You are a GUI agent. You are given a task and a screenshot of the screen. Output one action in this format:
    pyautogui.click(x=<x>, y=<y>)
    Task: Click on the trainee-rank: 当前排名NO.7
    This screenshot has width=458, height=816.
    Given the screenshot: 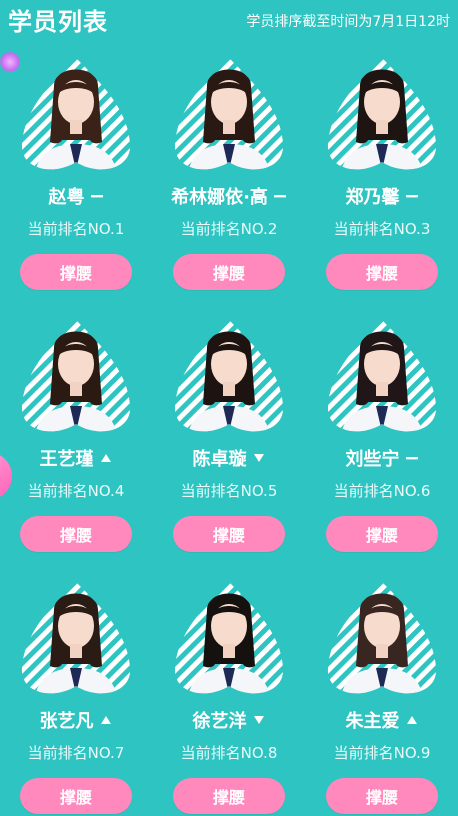 What is the action you would take?
    pyautogui.click(x=76, y=753)
    